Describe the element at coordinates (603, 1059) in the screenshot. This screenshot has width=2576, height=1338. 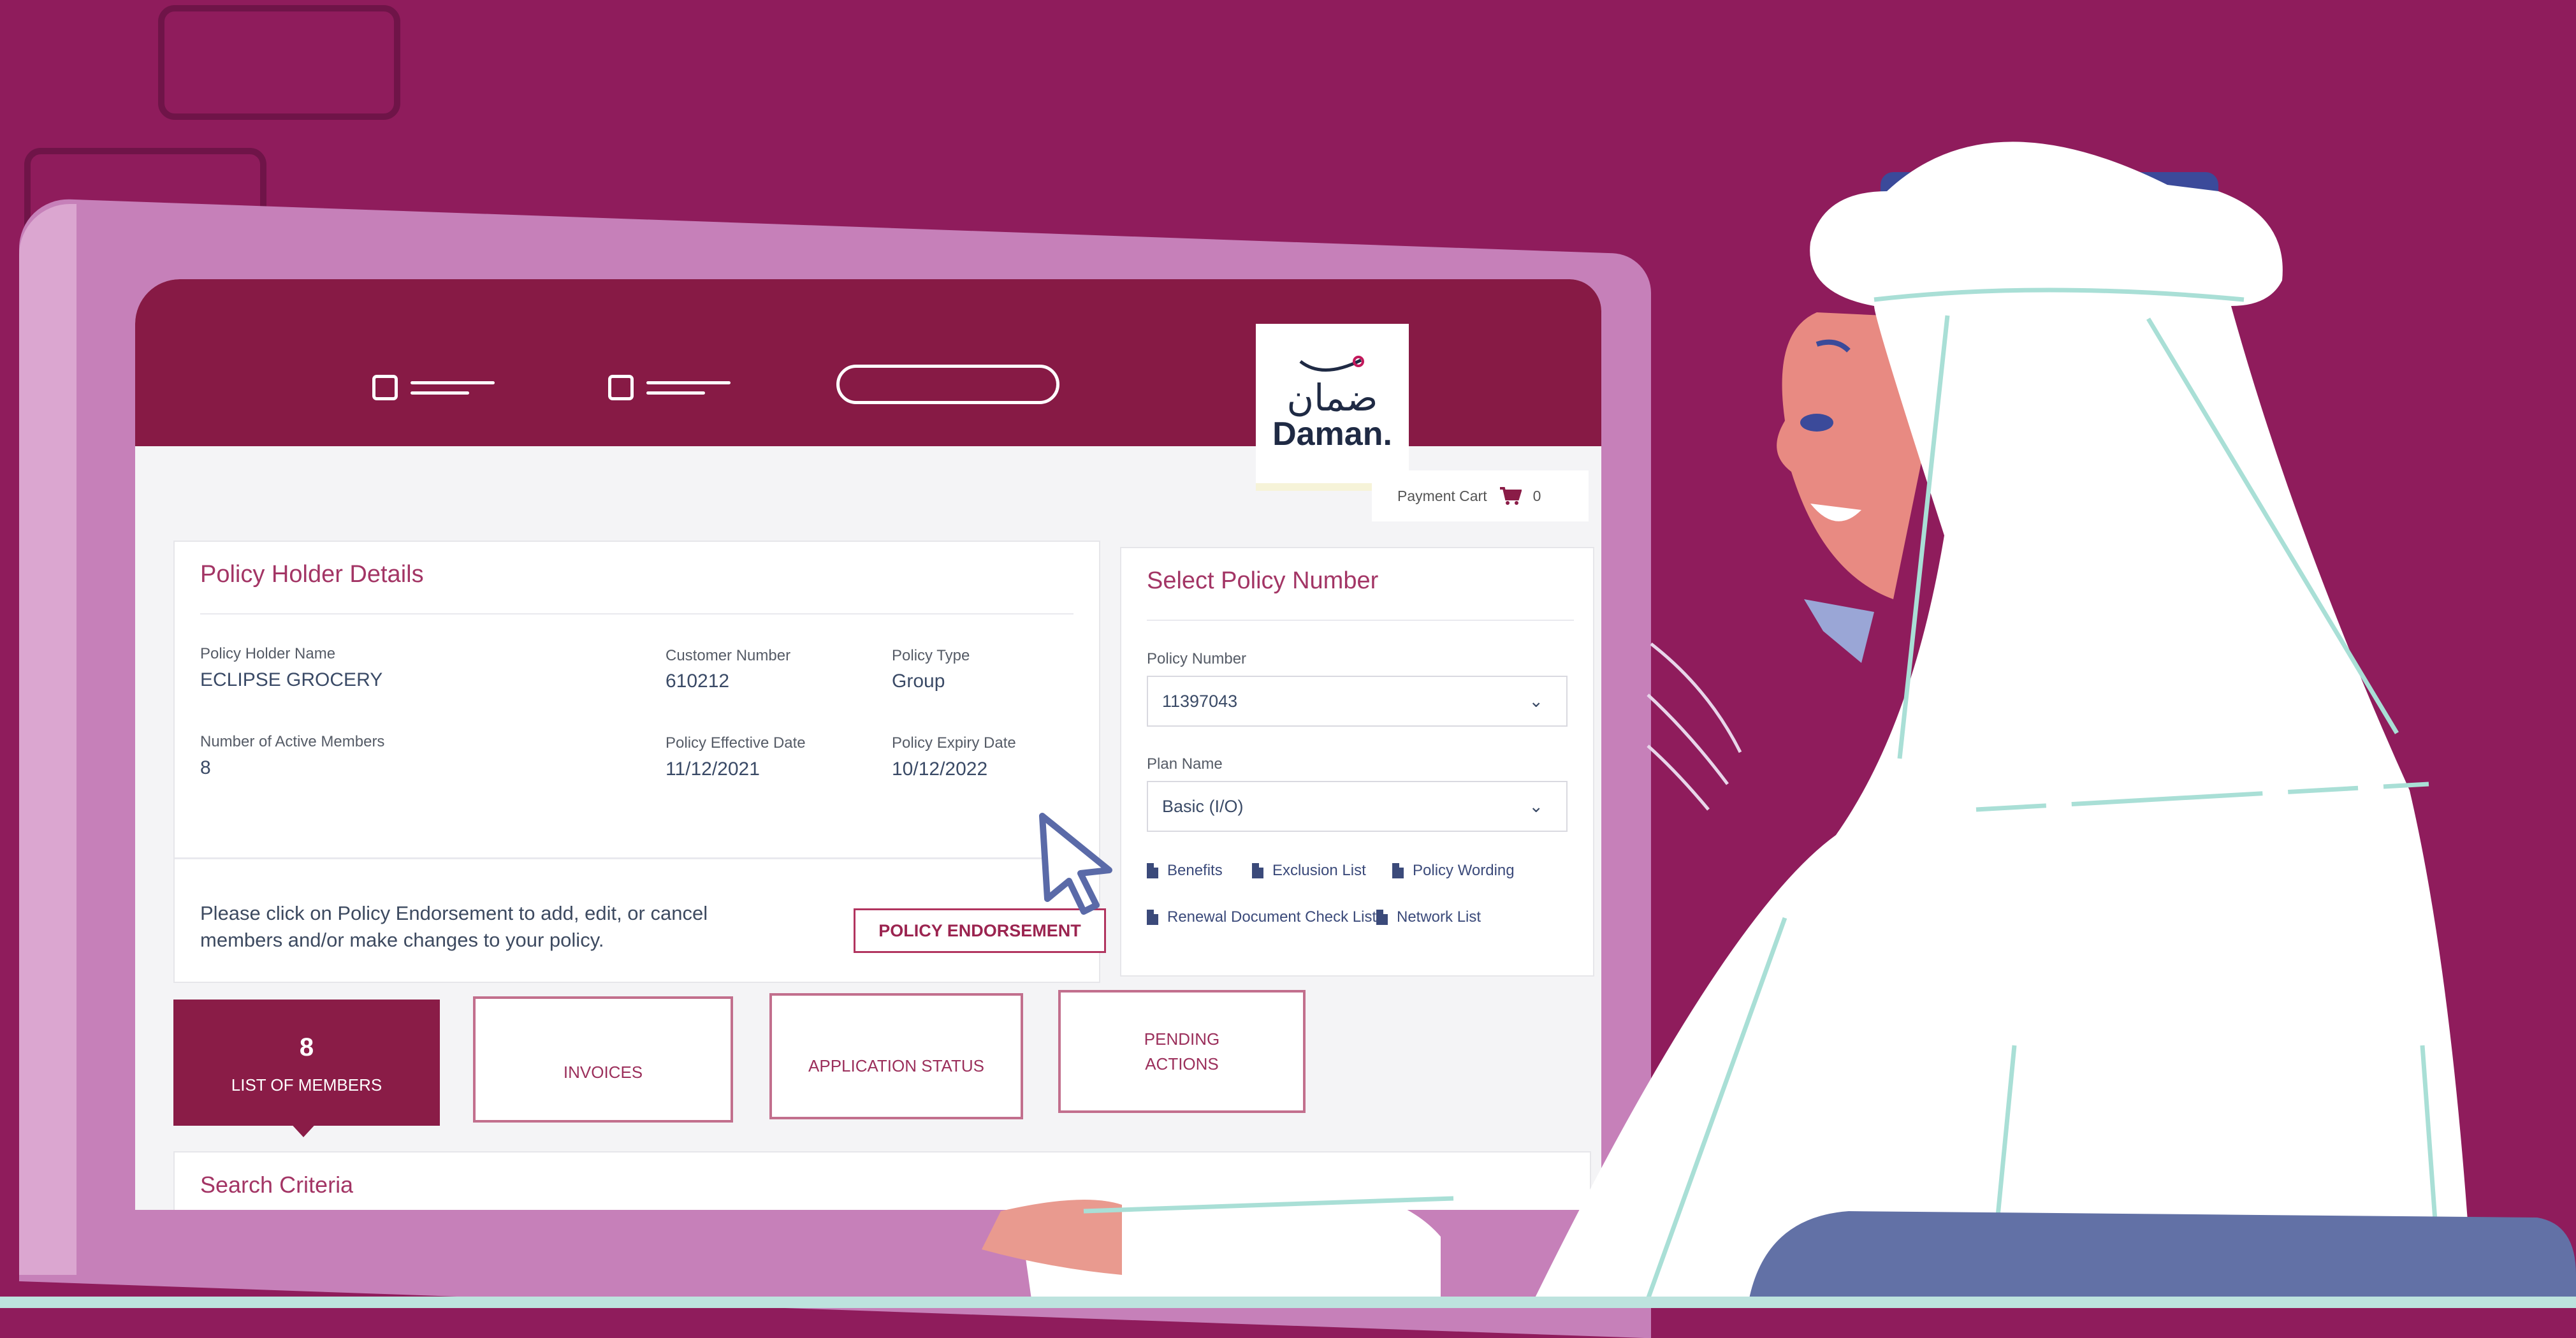
I see `tab-invoices: INVOICES` at that location.